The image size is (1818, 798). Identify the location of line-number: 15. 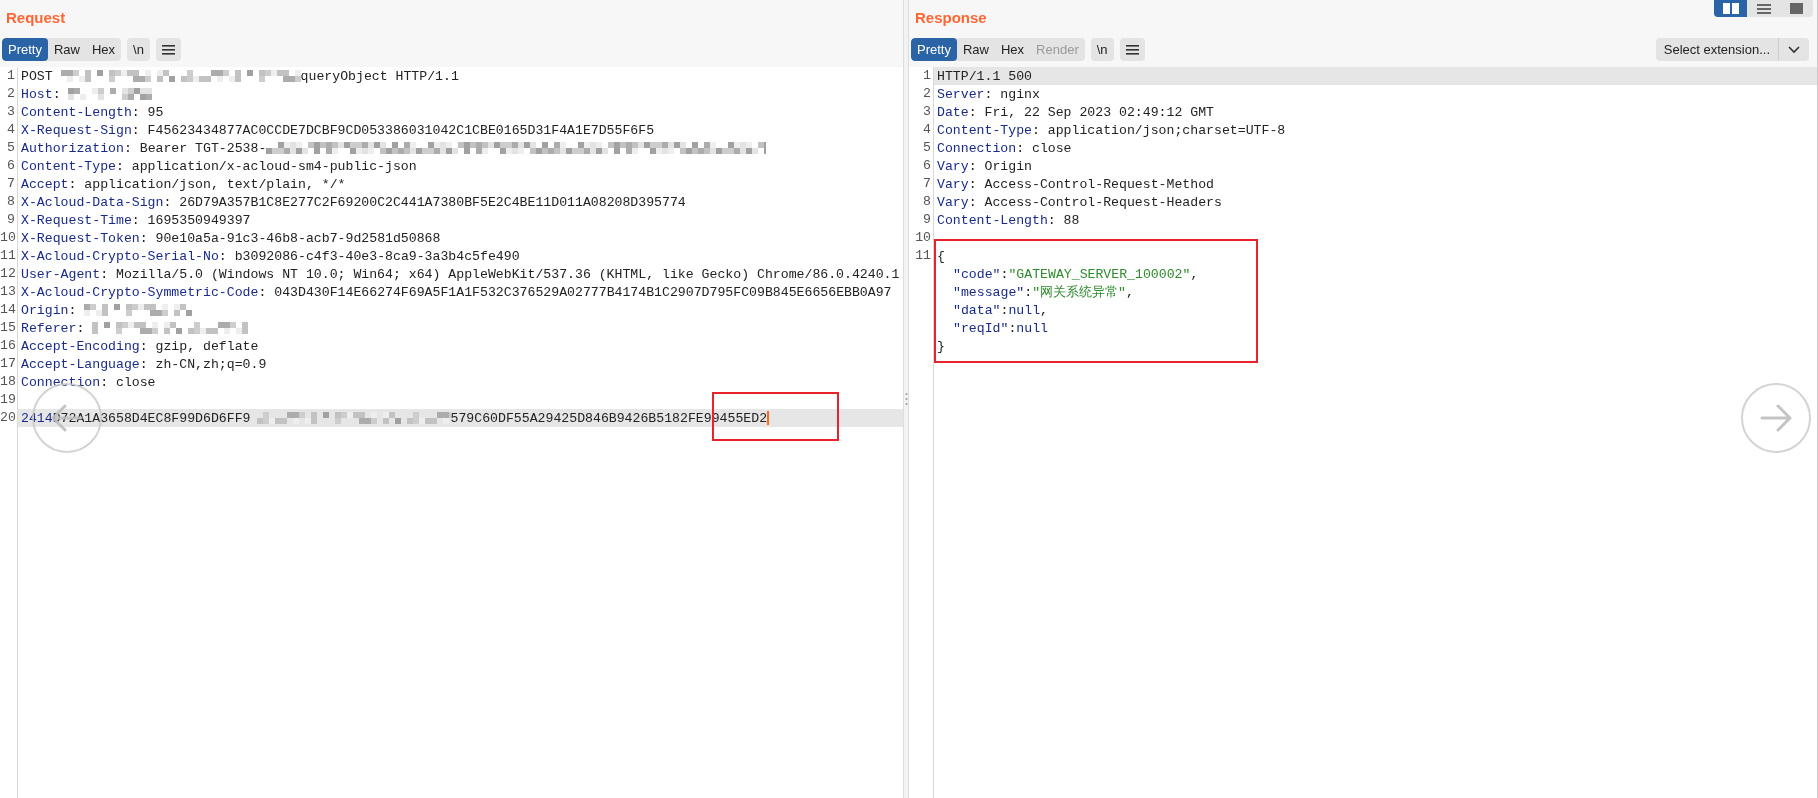
(9, 328).